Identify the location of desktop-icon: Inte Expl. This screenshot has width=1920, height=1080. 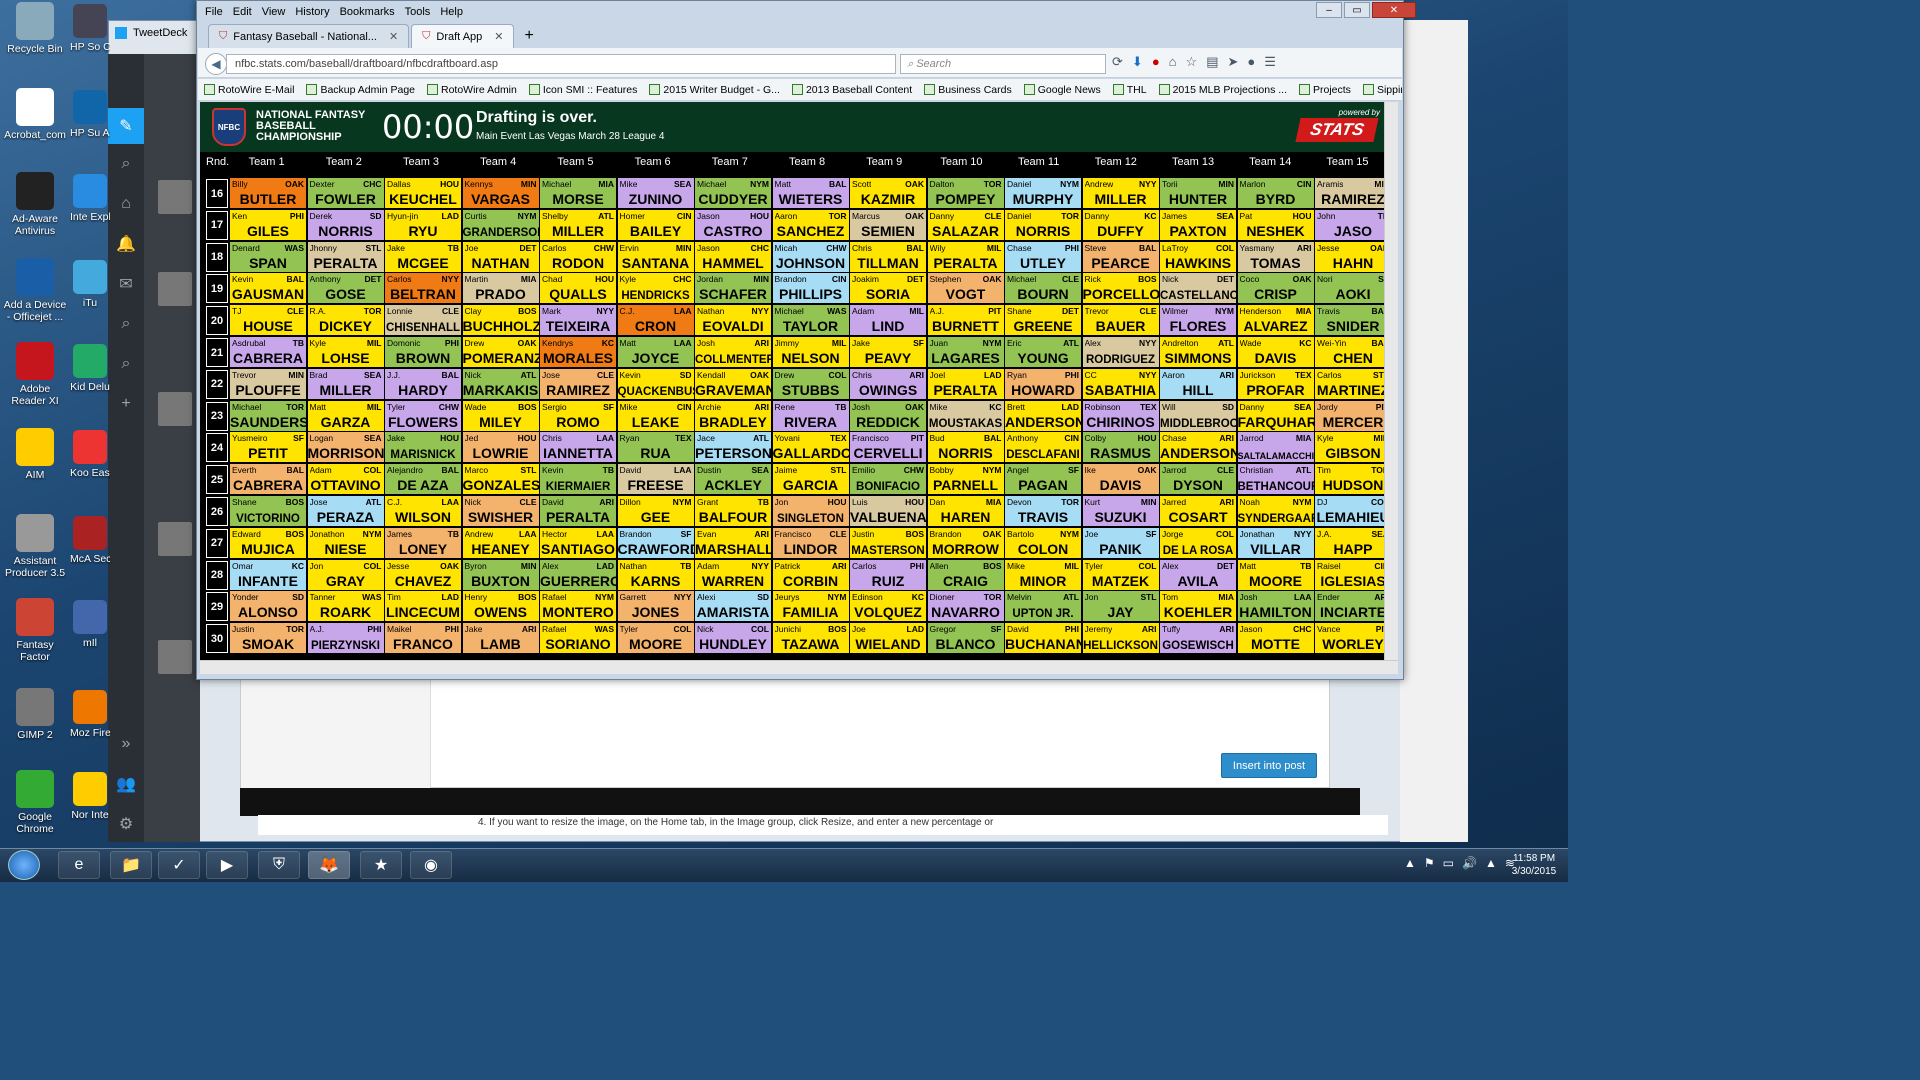
(90, 198).